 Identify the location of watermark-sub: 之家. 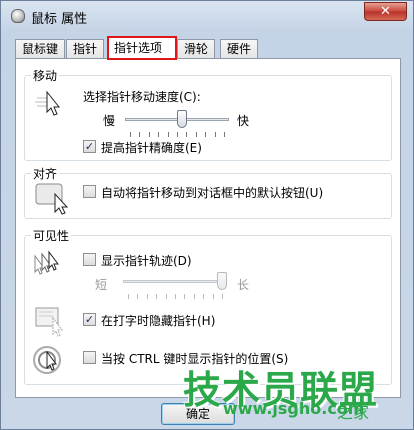
(353, 412).